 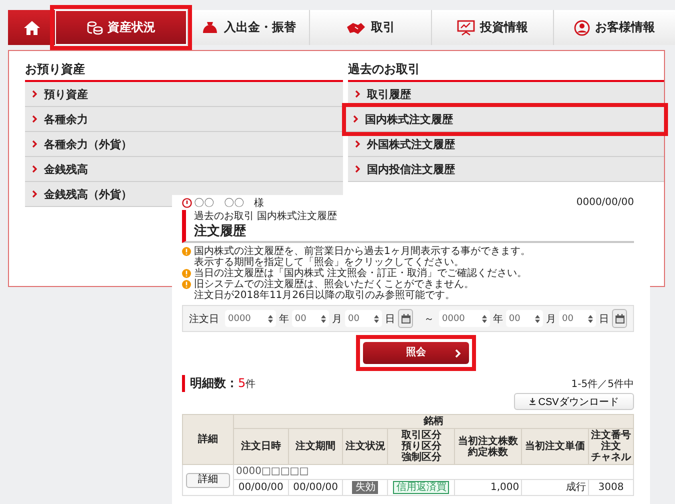 What do you see at coordinates (506, 169) in the screenshot?
I see `menu-item: 国内投信注文履歴` at bounding box center [506, 169].